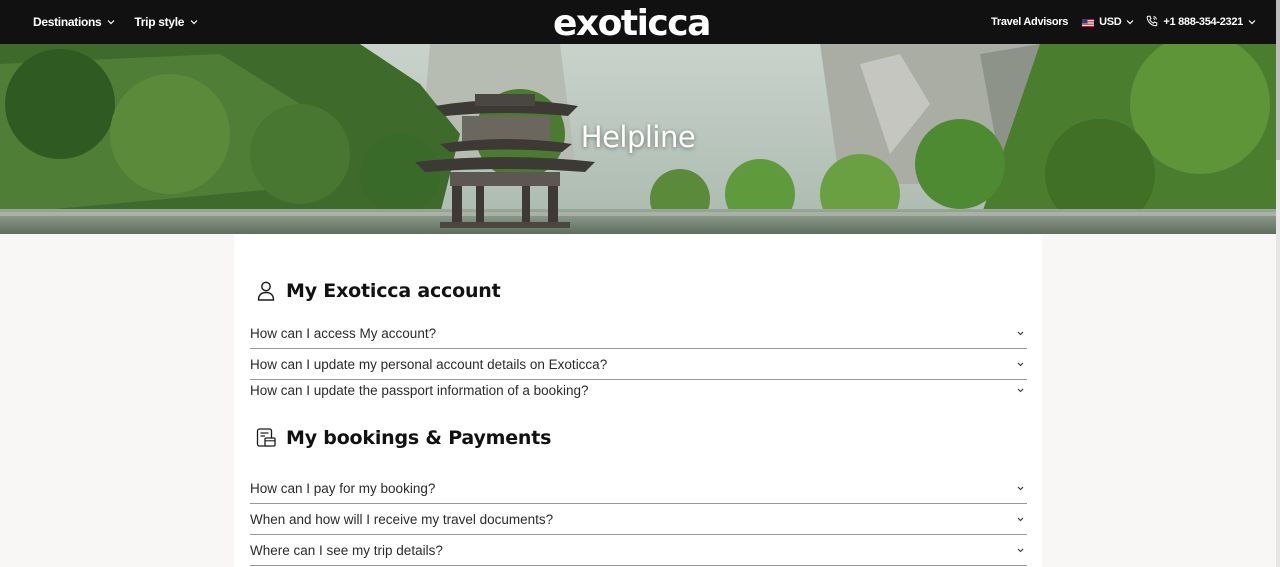  I want to click on faq-question: How can I access My account?, so click(343, 333).